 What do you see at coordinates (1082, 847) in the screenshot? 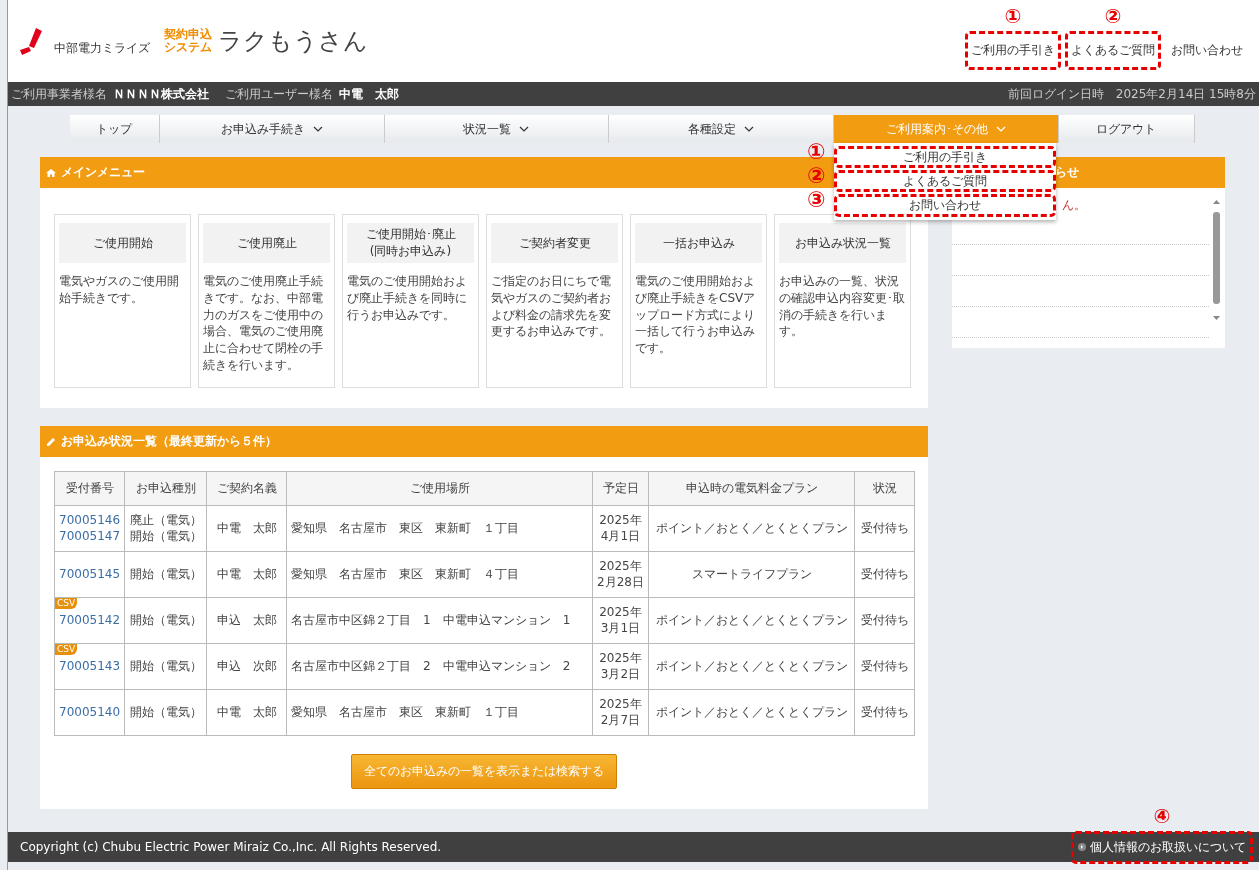
I see `arrow-icon` at bounding box center [1082, 847].